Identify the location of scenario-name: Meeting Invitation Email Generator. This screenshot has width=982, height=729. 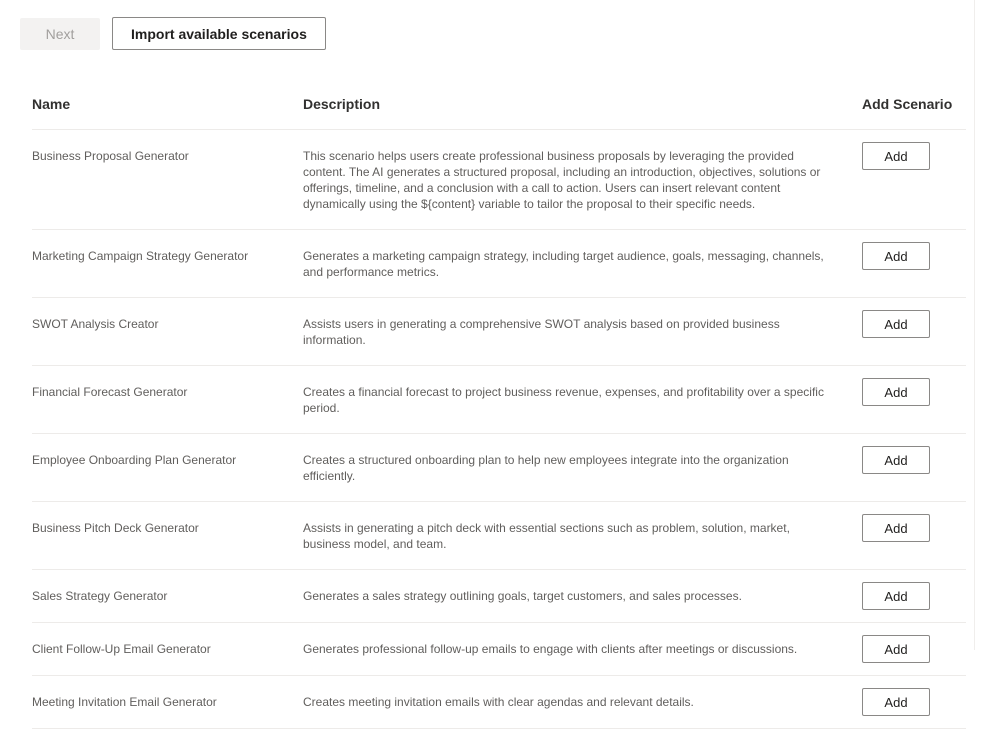
(167, 702).